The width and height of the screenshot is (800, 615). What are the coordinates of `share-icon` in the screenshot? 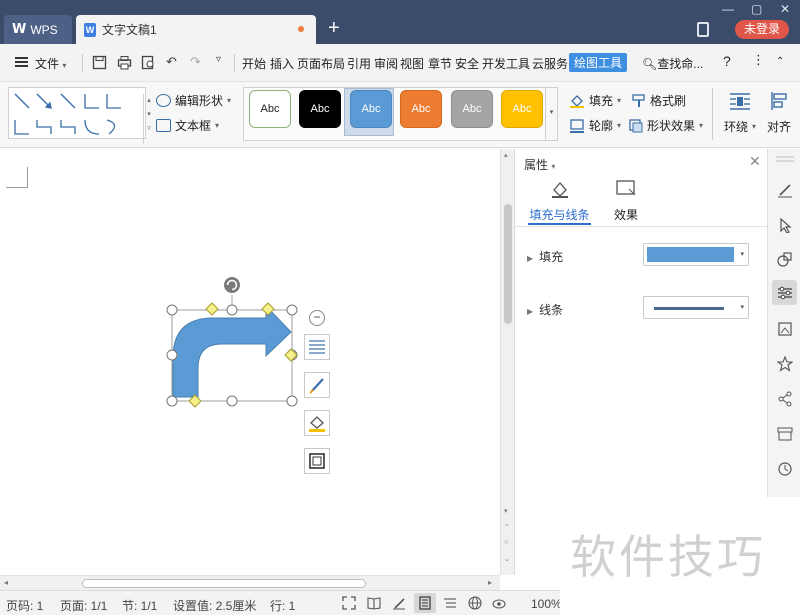 It's located at (784, 398).